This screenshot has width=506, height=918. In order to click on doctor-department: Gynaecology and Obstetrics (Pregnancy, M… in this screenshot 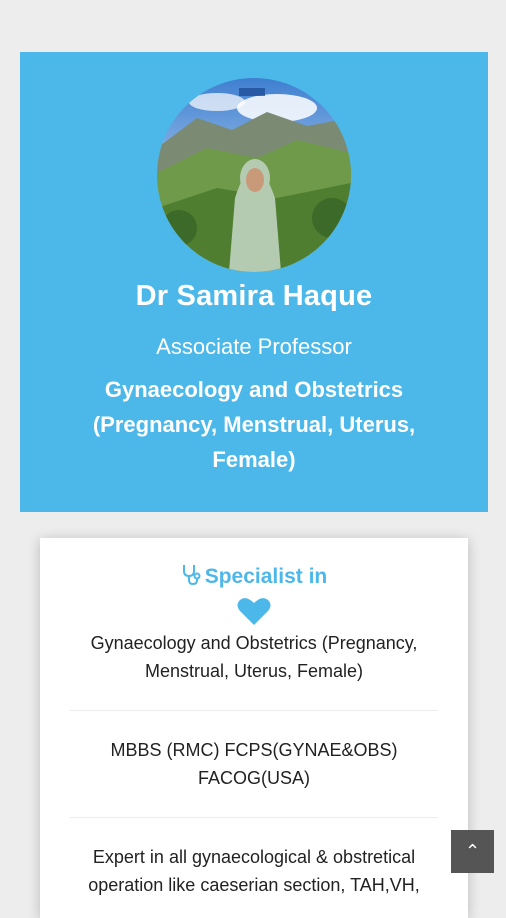, I will do `click(254, 424)`.